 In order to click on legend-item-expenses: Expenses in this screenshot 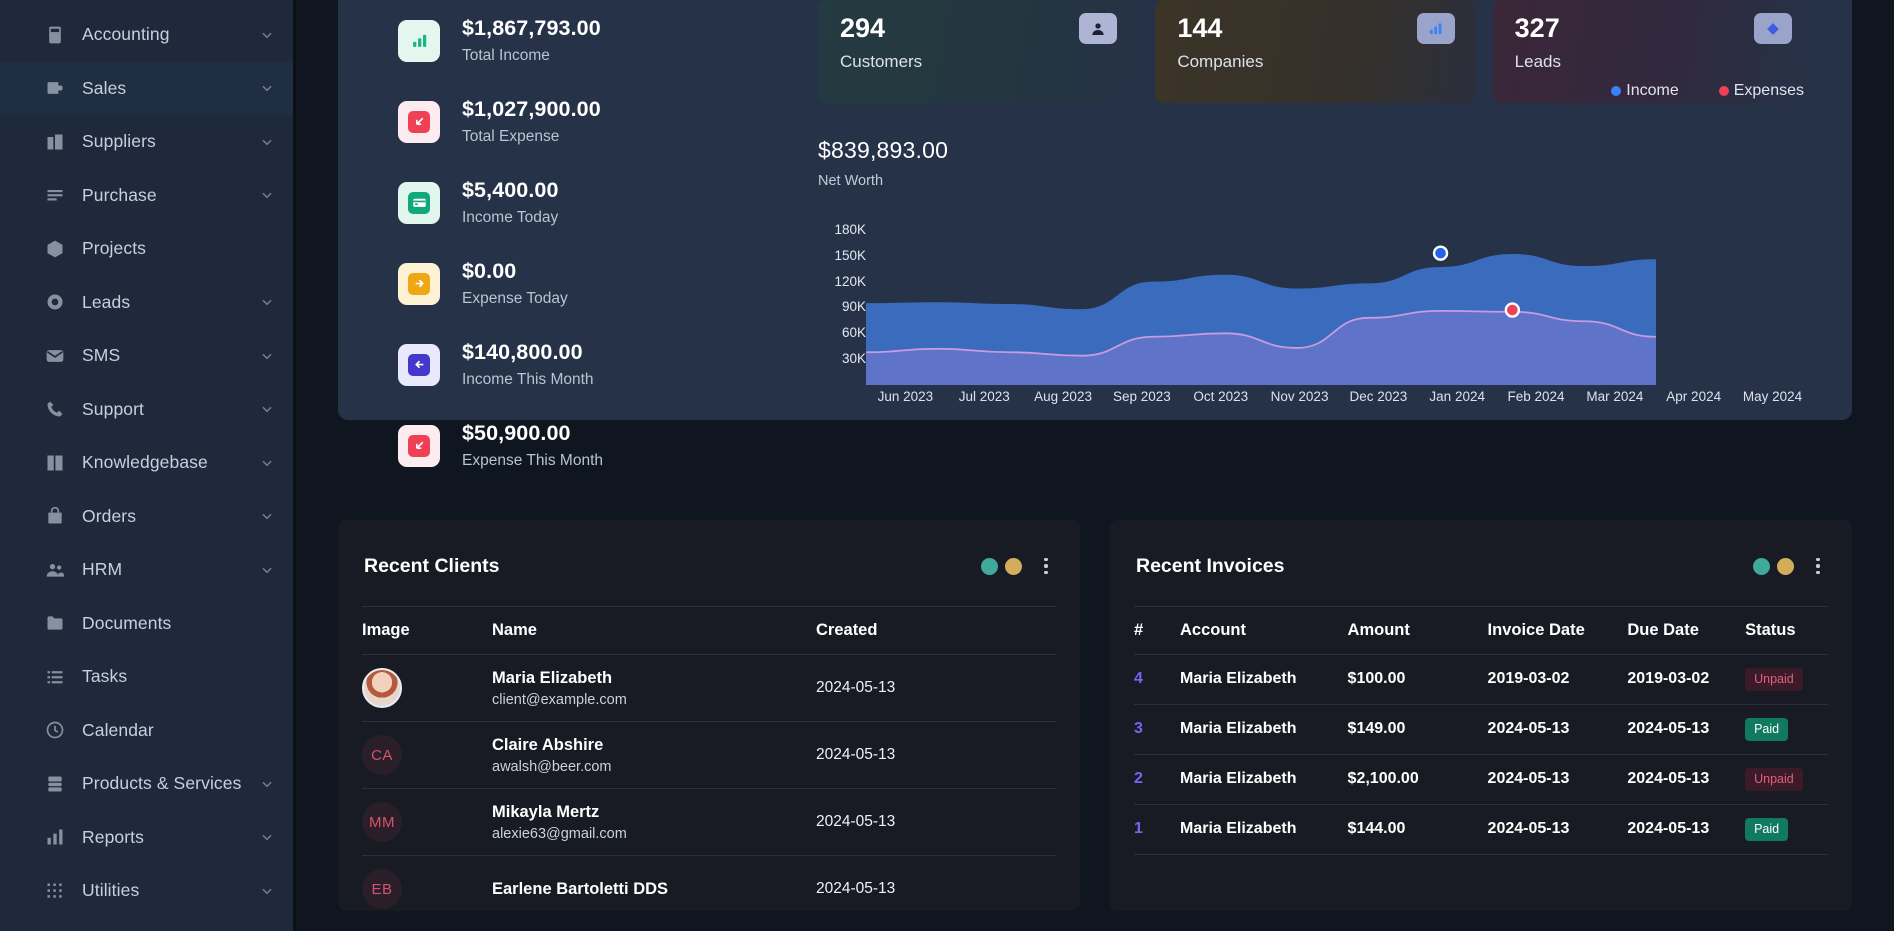, I will do `click(1761, 91)`.